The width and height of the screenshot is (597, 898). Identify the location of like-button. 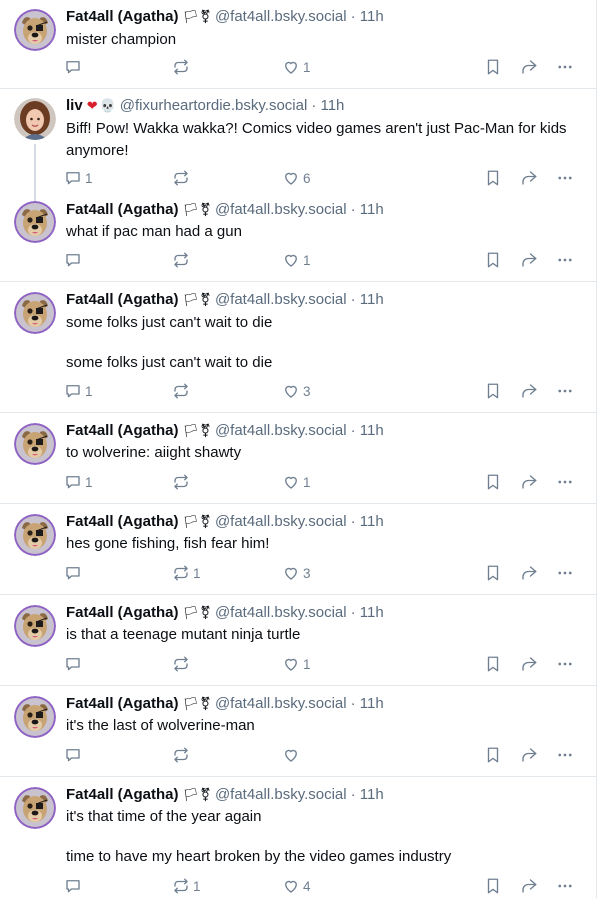
(292, 755).